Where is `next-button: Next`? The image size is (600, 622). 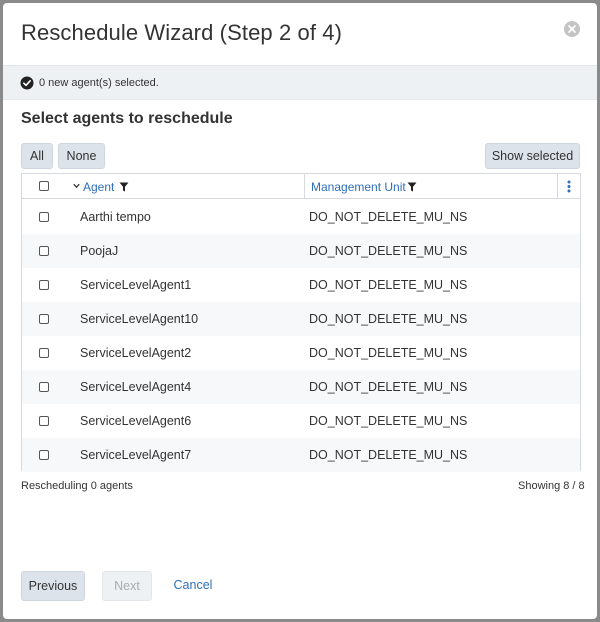
next-button: Next is located at coordinates (127, 586).